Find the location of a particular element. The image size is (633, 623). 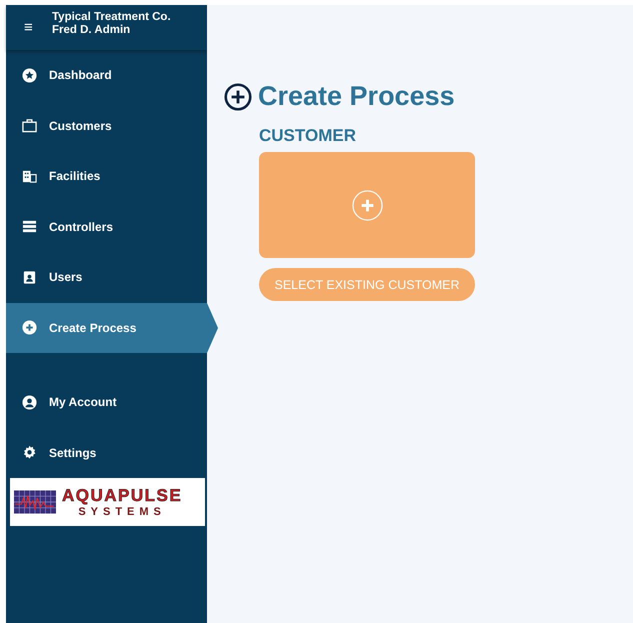

user-icon is located at coordinates (29, 402).